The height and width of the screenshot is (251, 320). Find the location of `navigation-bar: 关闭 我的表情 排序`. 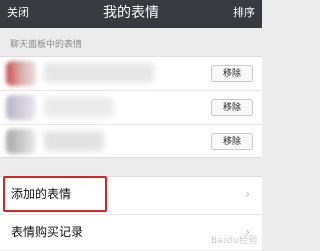

navigation-bar: 关闭 我的表情 排序 is located at coordinates (131, 14).